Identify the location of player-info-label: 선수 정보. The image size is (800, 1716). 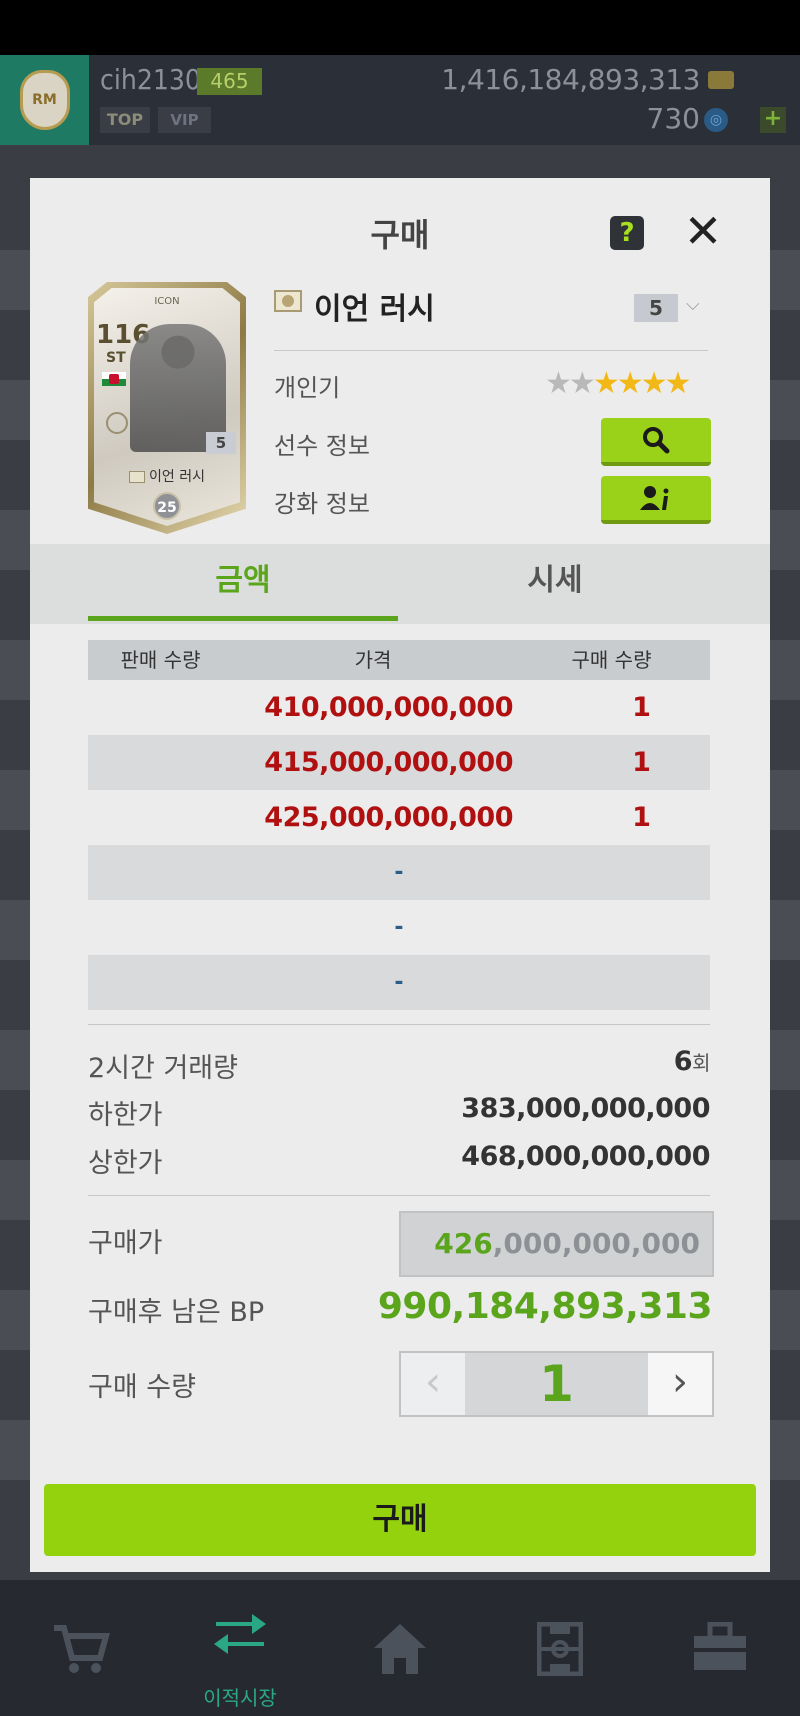
(322, 446).